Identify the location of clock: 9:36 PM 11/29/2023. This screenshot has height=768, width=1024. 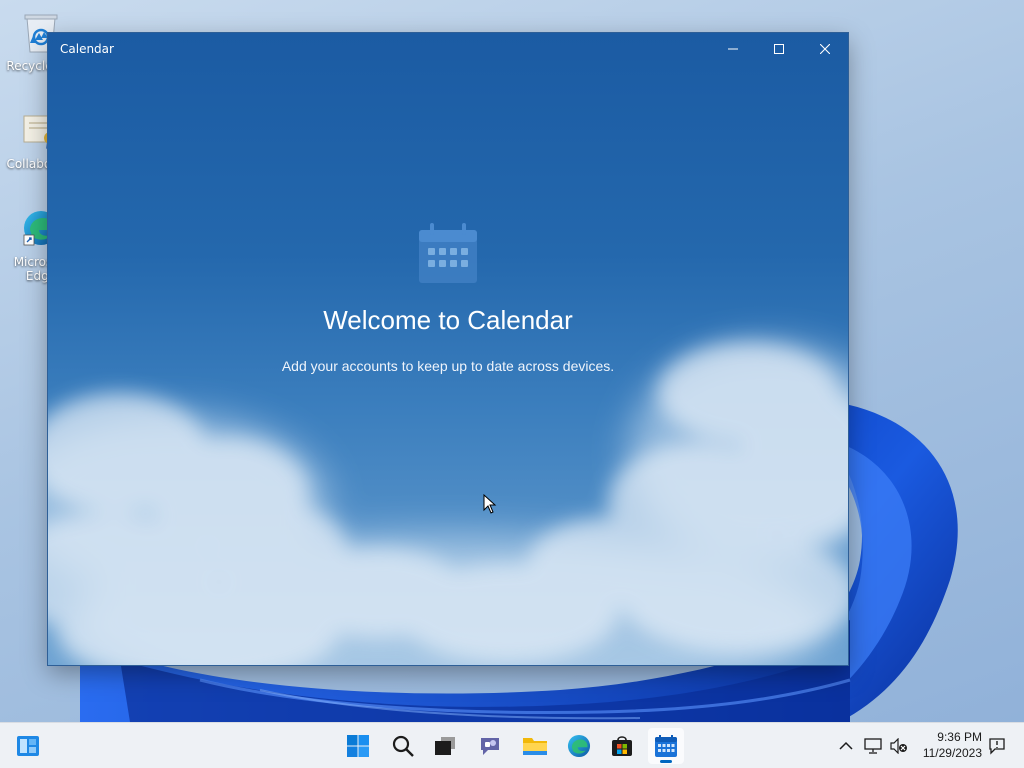
(952, 745).